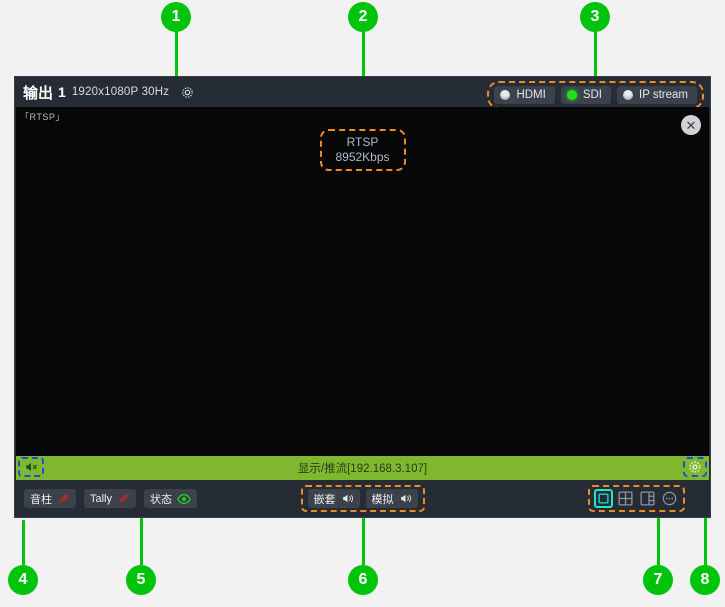 The width and height of the screenshot is (725, 607). I want to click on source-option-ip-stream: IP stream, so click(657, 95).